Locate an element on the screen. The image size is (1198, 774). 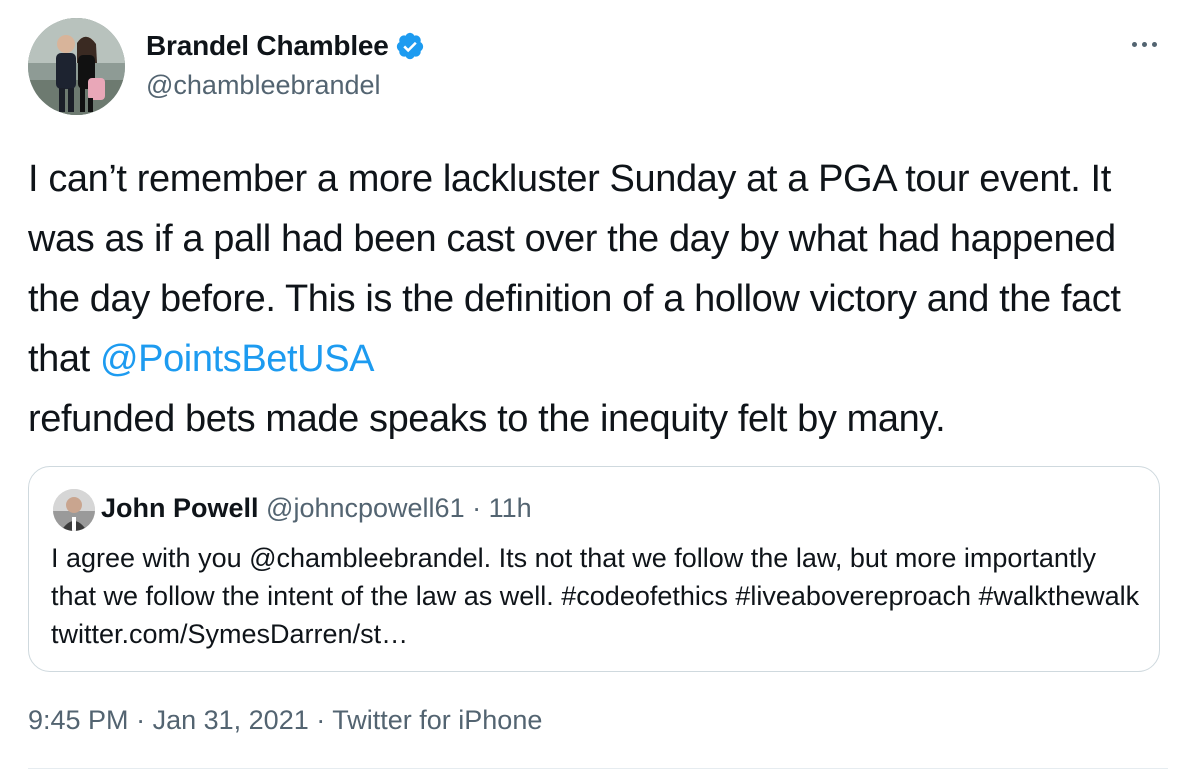
tweet-date: Jan 31, 2021 is located at coordinates (231, 720).